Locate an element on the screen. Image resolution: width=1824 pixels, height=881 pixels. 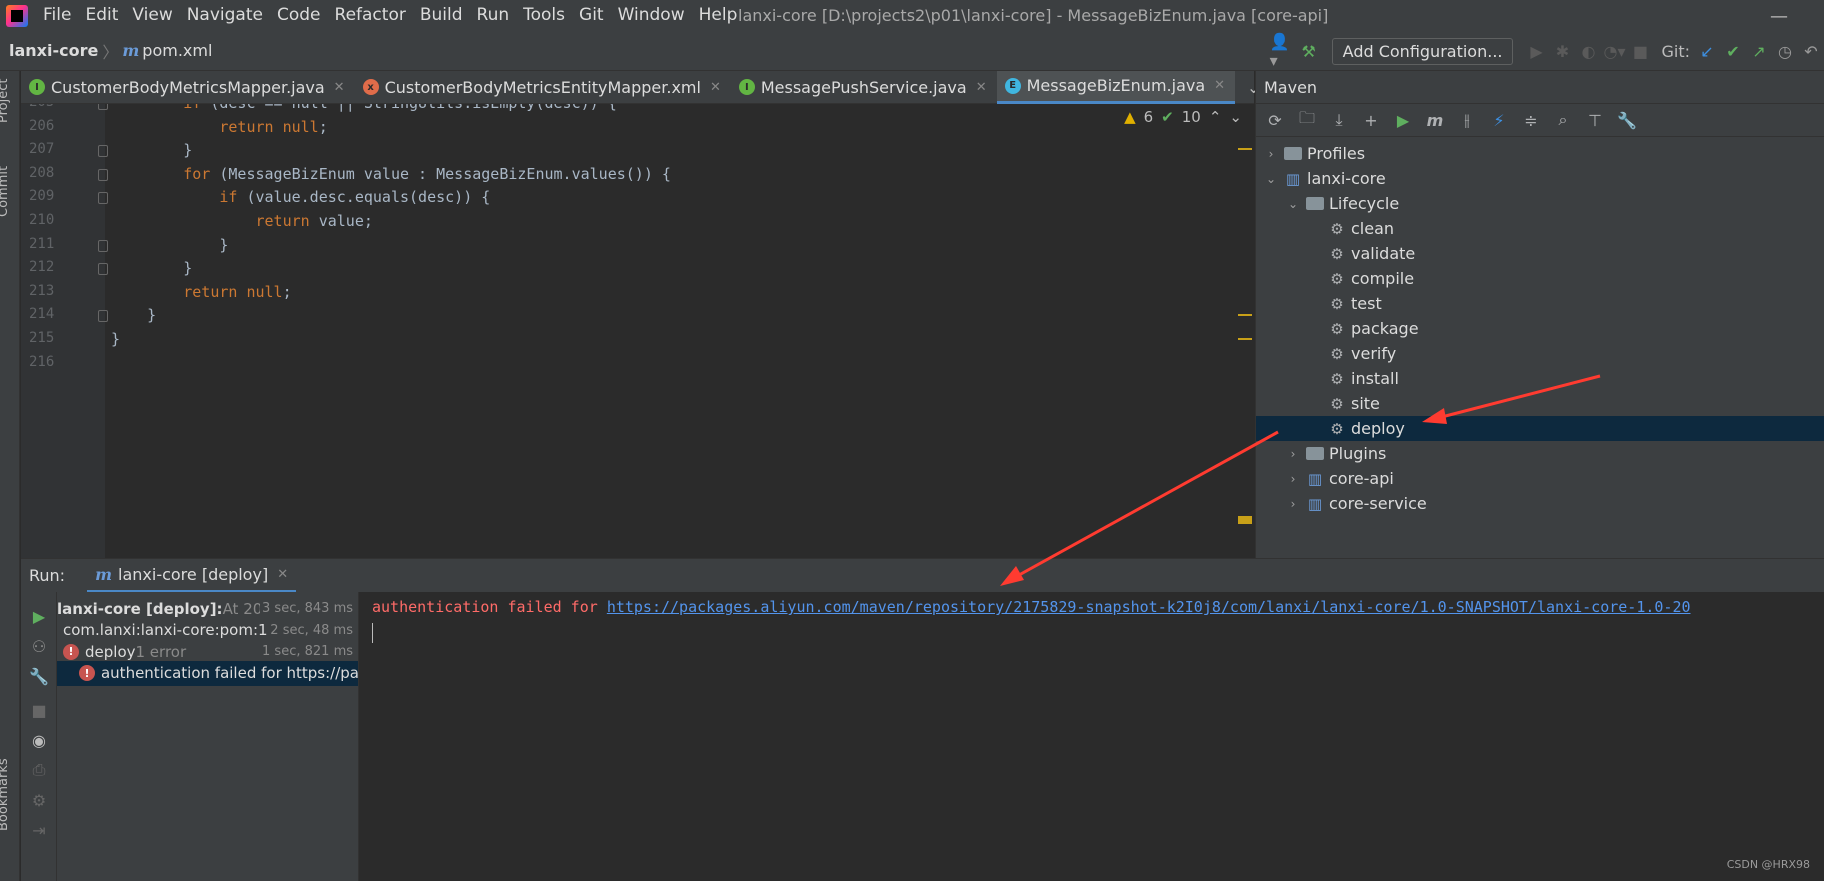
git-push-icon: ↗ is located at coordinates (1759, 51).